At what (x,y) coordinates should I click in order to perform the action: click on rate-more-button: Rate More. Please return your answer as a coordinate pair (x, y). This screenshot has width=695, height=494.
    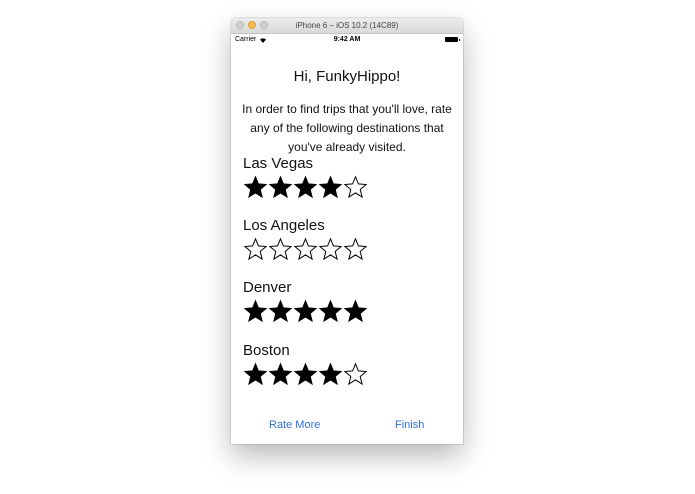
    Looking at the image, I should click on (294, 425).